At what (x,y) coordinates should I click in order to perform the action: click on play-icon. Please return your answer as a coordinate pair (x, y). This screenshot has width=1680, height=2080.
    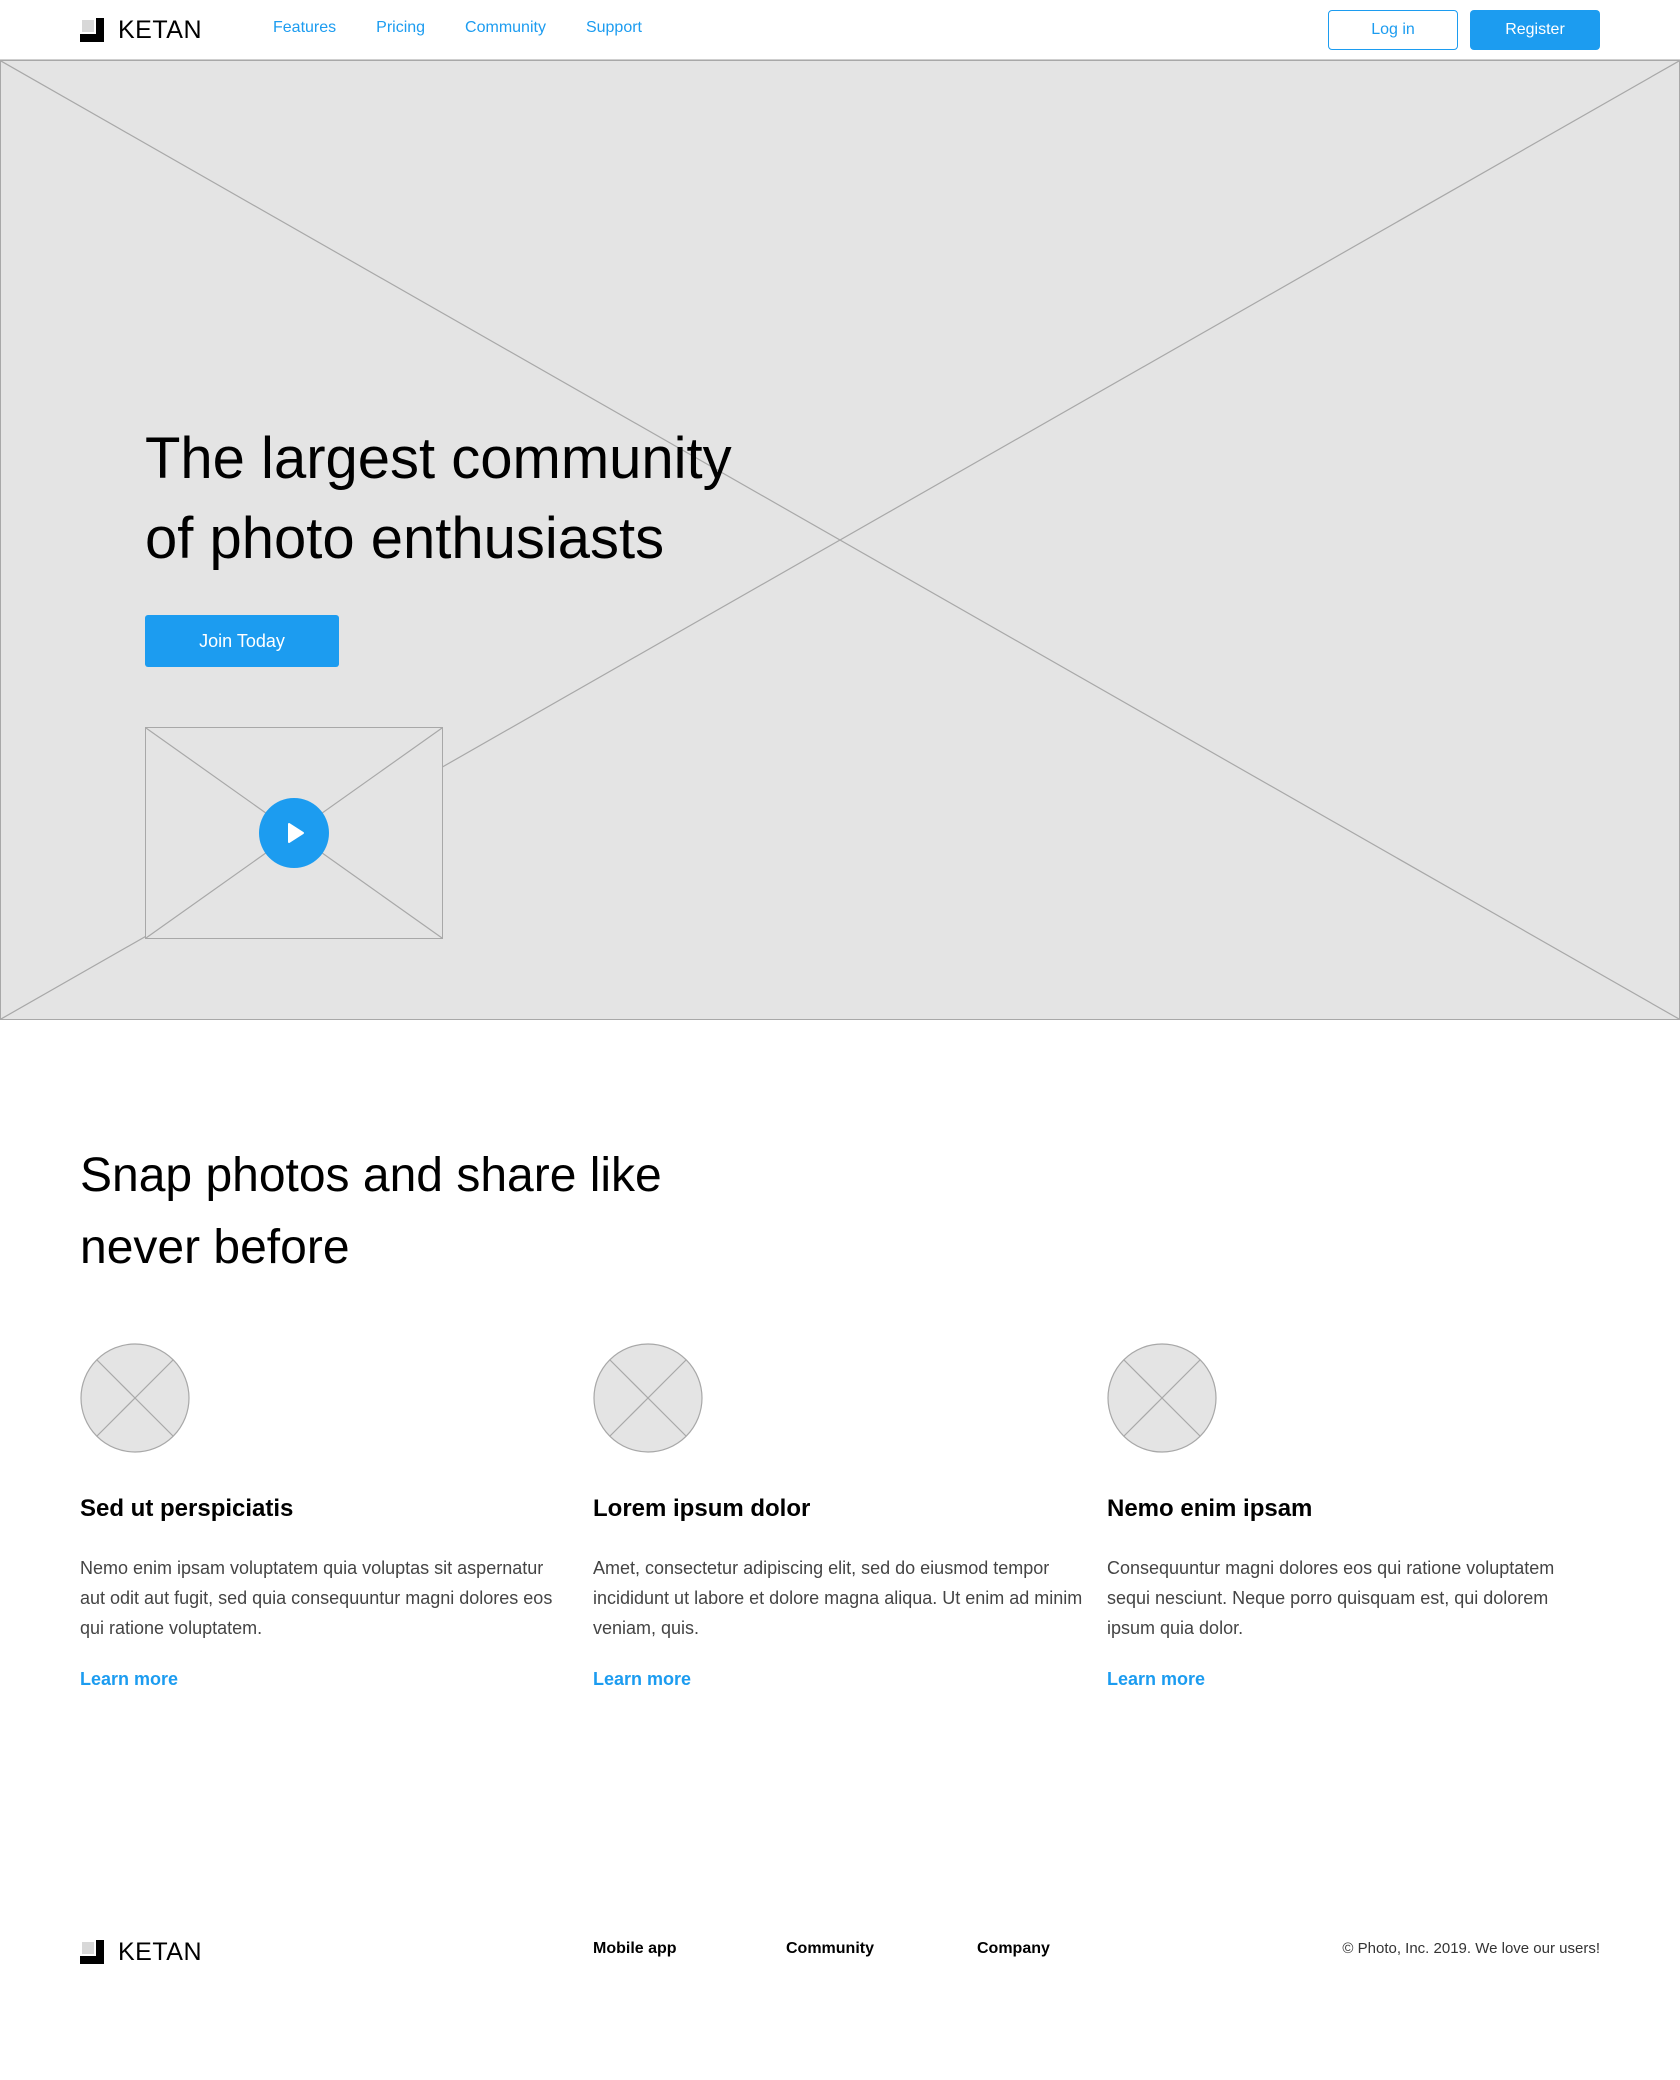
    Looking at the image, I should click on (296, 833).